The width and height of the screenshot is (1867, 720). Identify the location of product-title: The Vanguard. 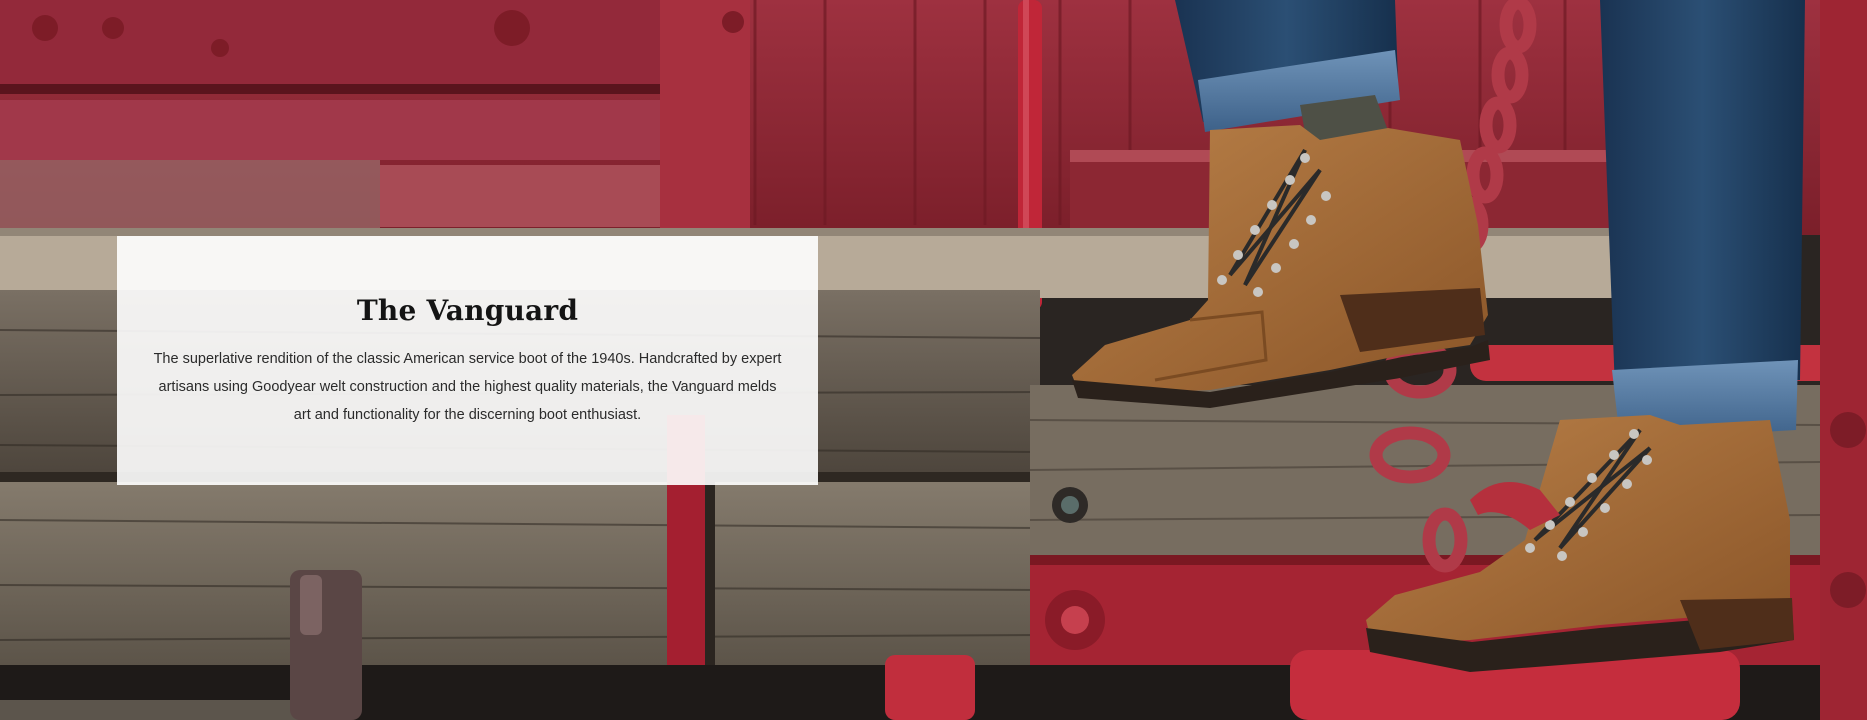
(467, 310).